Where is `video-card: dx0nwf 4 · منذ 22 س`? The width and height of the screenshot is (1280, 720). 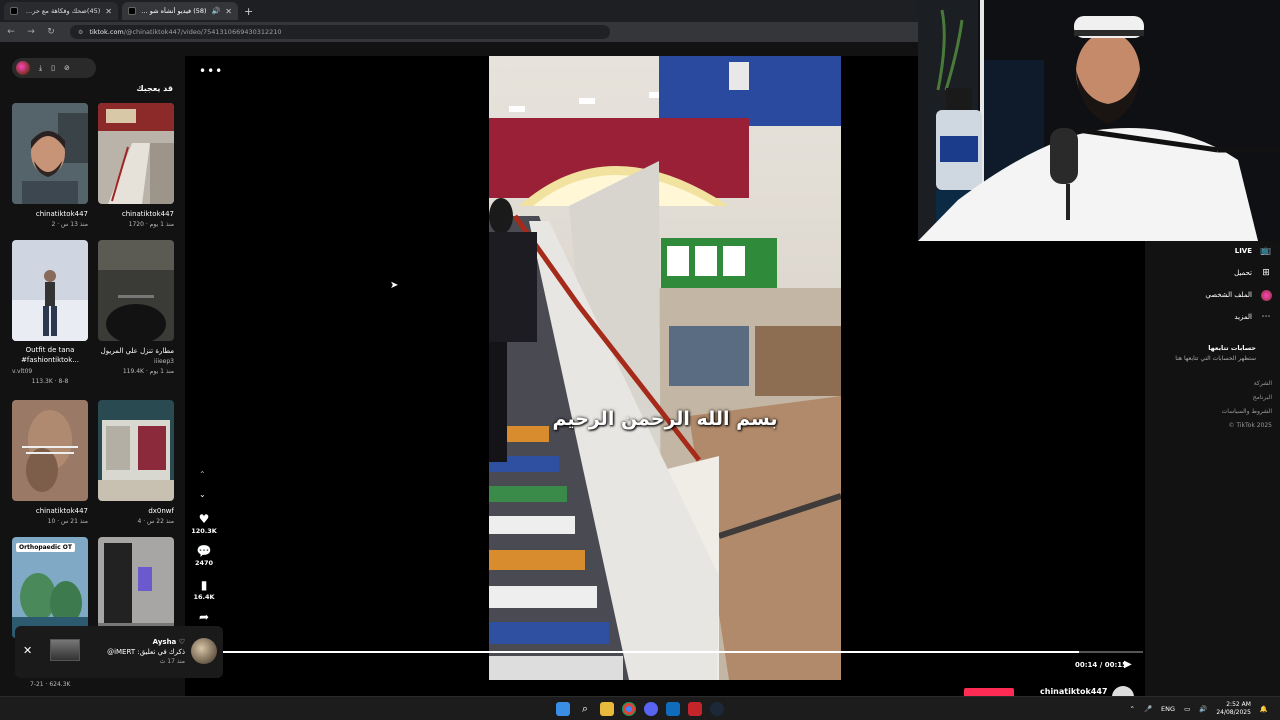
video-card: dx0nwf 4 · منذ 22 س is located at coordinates (136, 462).